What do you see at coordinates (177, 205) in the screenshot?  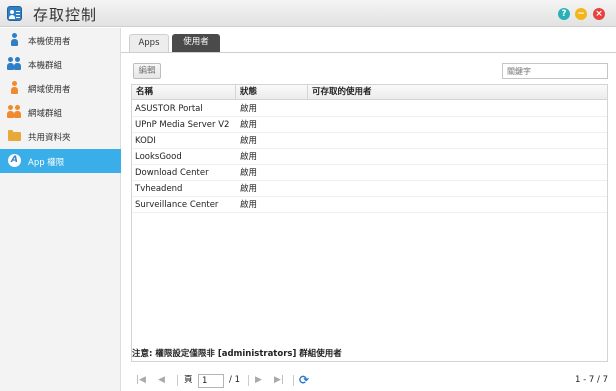 I see `cell-name: Surveillance Center` at bounding box center [177, 205].